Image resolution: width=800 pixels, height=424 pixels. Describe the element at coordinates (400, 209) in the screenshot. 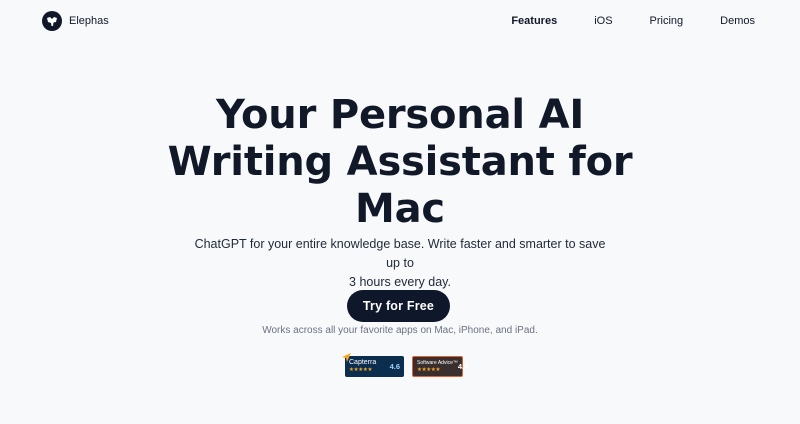

I see `hero-title-line-3: Mac` at that location.